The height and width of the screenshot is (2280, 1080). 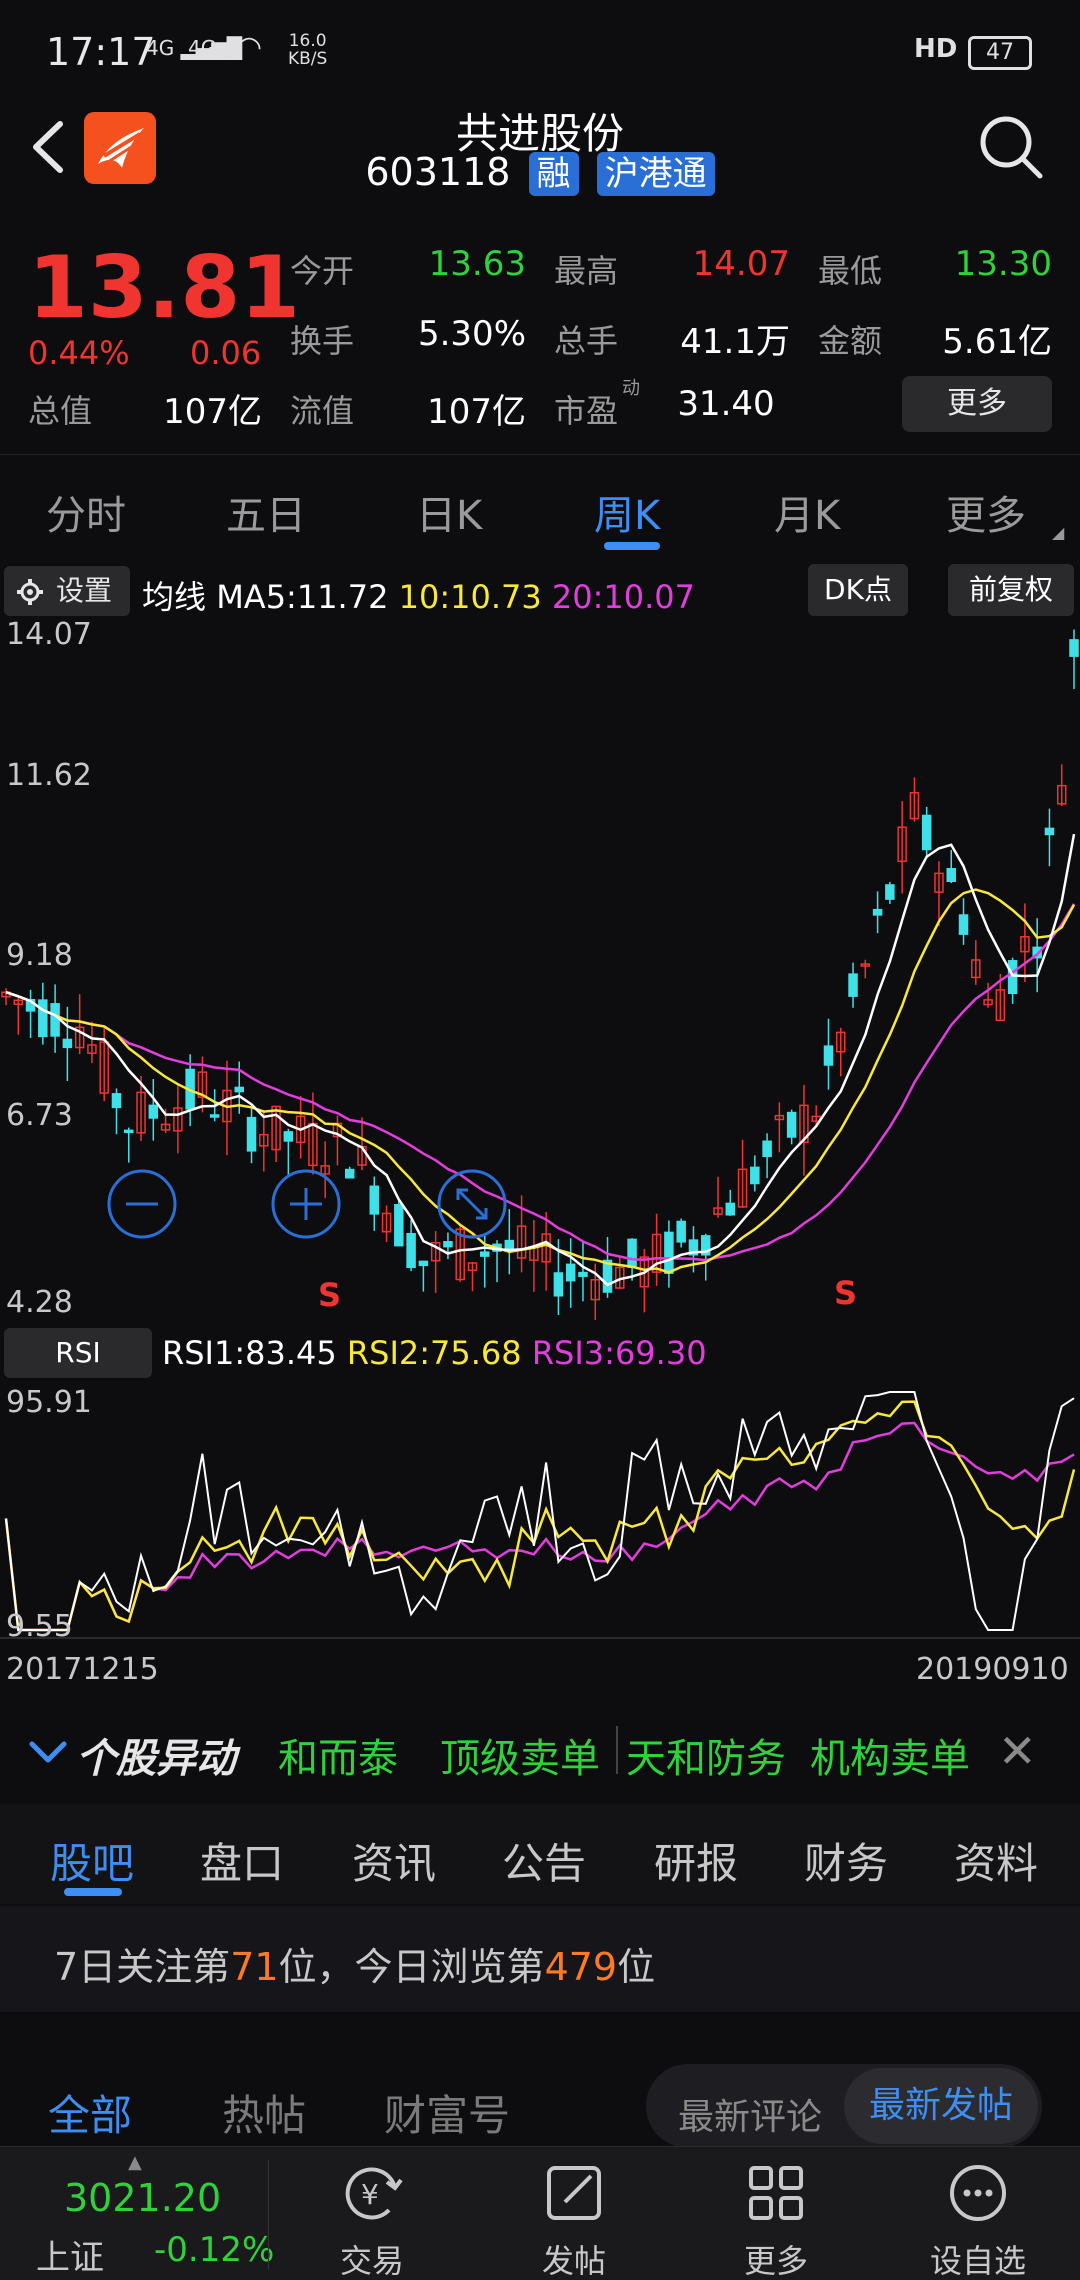 What do you see at coordinates (254, 1967) in the screenshot?
I see `attention-rank: 71` at bounding box center [254, 1967].